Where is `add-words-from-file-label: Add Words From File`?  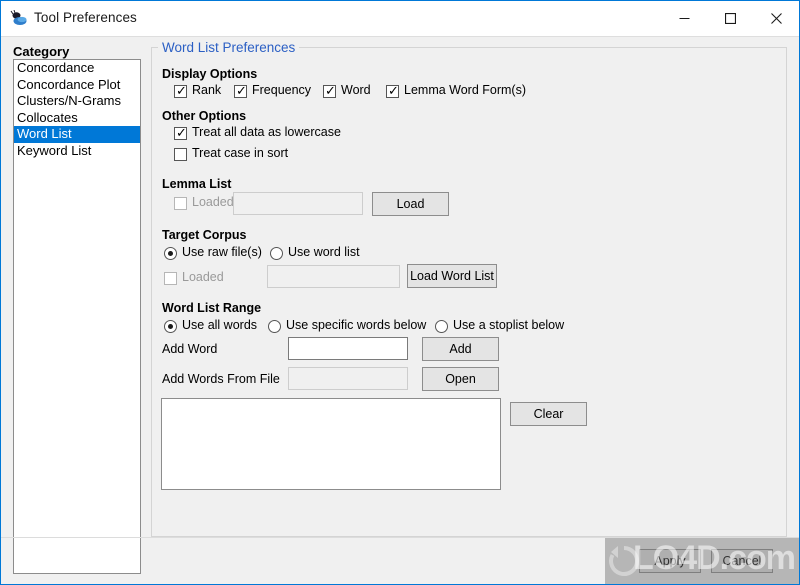 add-words-from-file-label: Add Words From File is located at coordinates (221, 379).